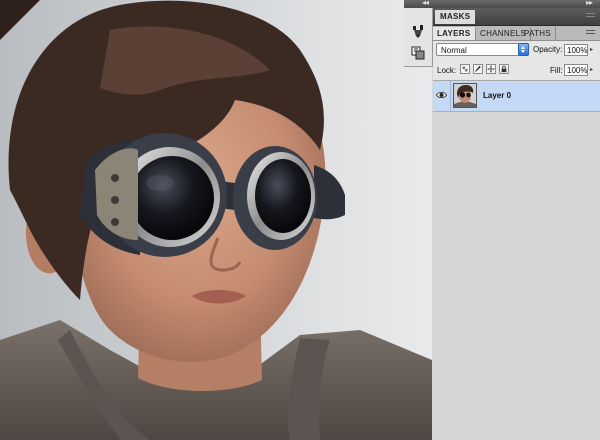 Image resolution: width=600 pixels, height=440 pixels. Describe the element at coordinates (454, 33) in the screenshot. I see `tab-layers: LAYERS` at that location.